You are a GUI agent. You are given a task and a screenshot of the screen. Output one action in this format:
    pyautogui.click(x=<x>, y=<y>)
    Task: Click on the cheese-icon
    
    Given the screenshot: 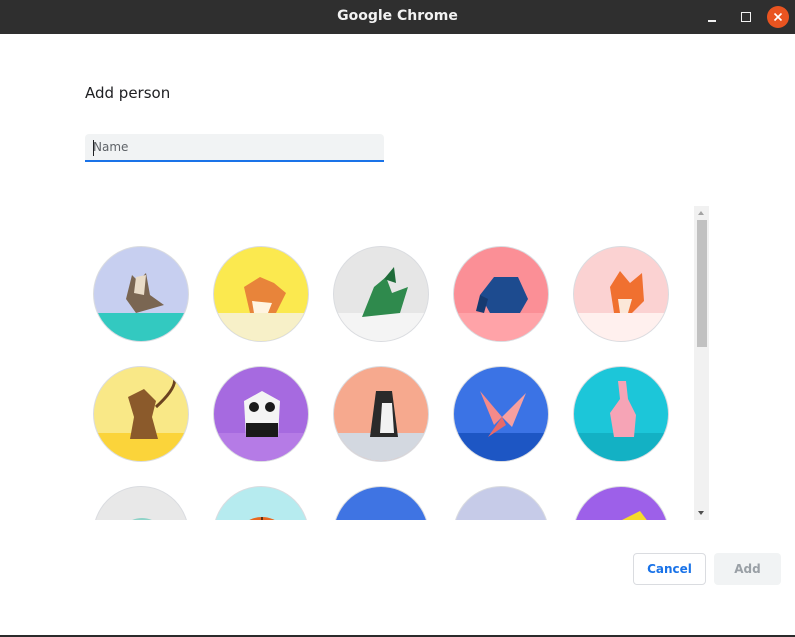 What is the action you would take?
    pyautogui.click(x=634, y=515)
    